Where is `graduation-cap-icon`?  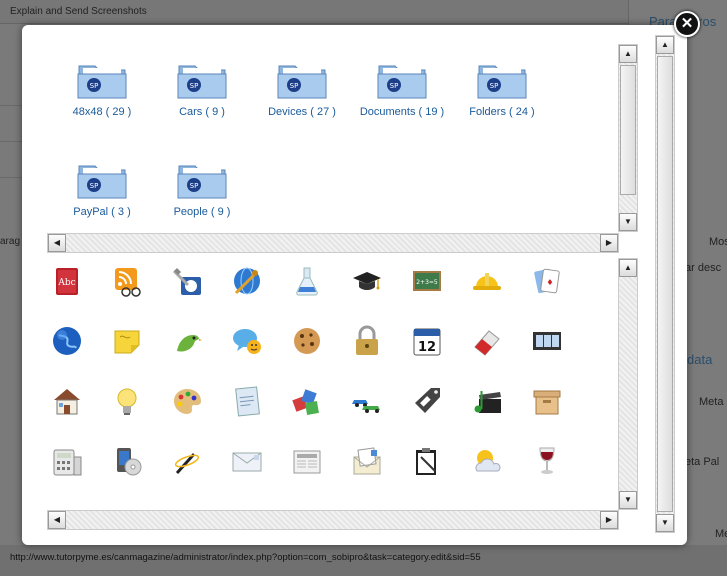 graduation-cap-icon is located at coordinates (367, 281).